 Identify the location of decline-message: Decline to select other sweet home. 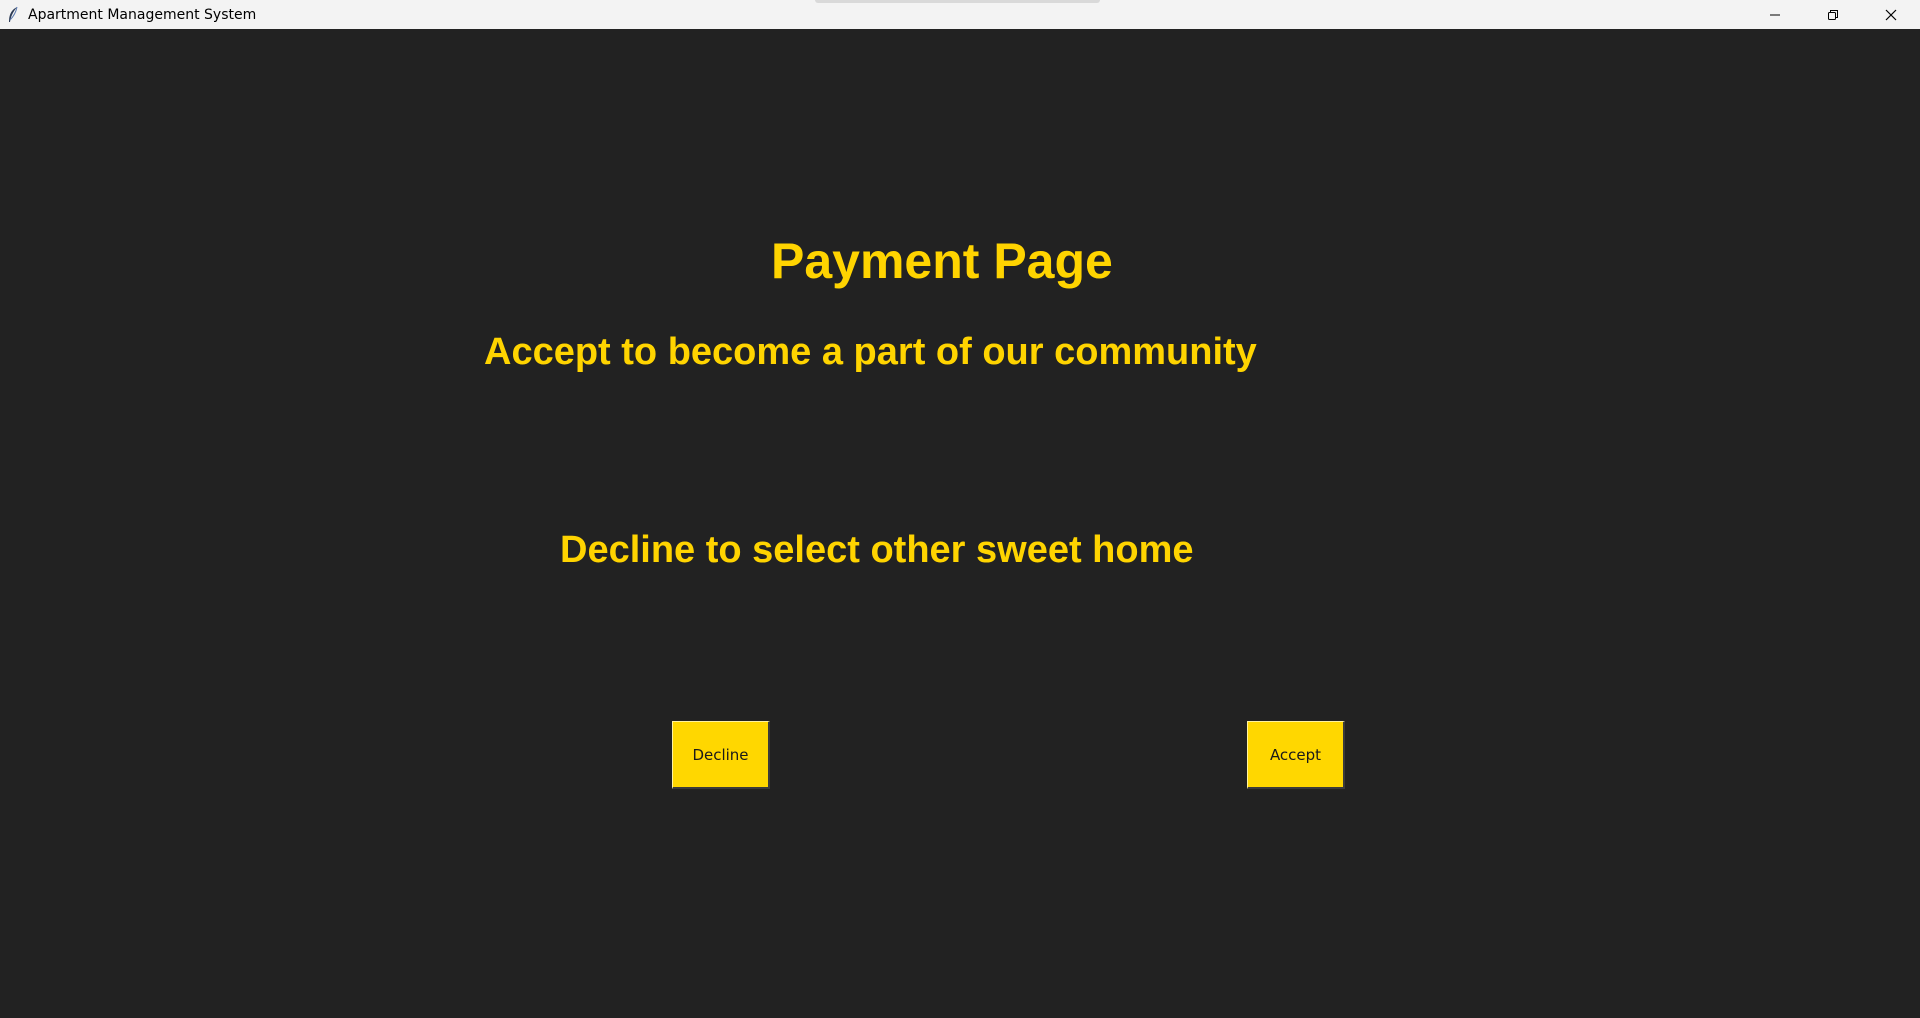
(877, 550).